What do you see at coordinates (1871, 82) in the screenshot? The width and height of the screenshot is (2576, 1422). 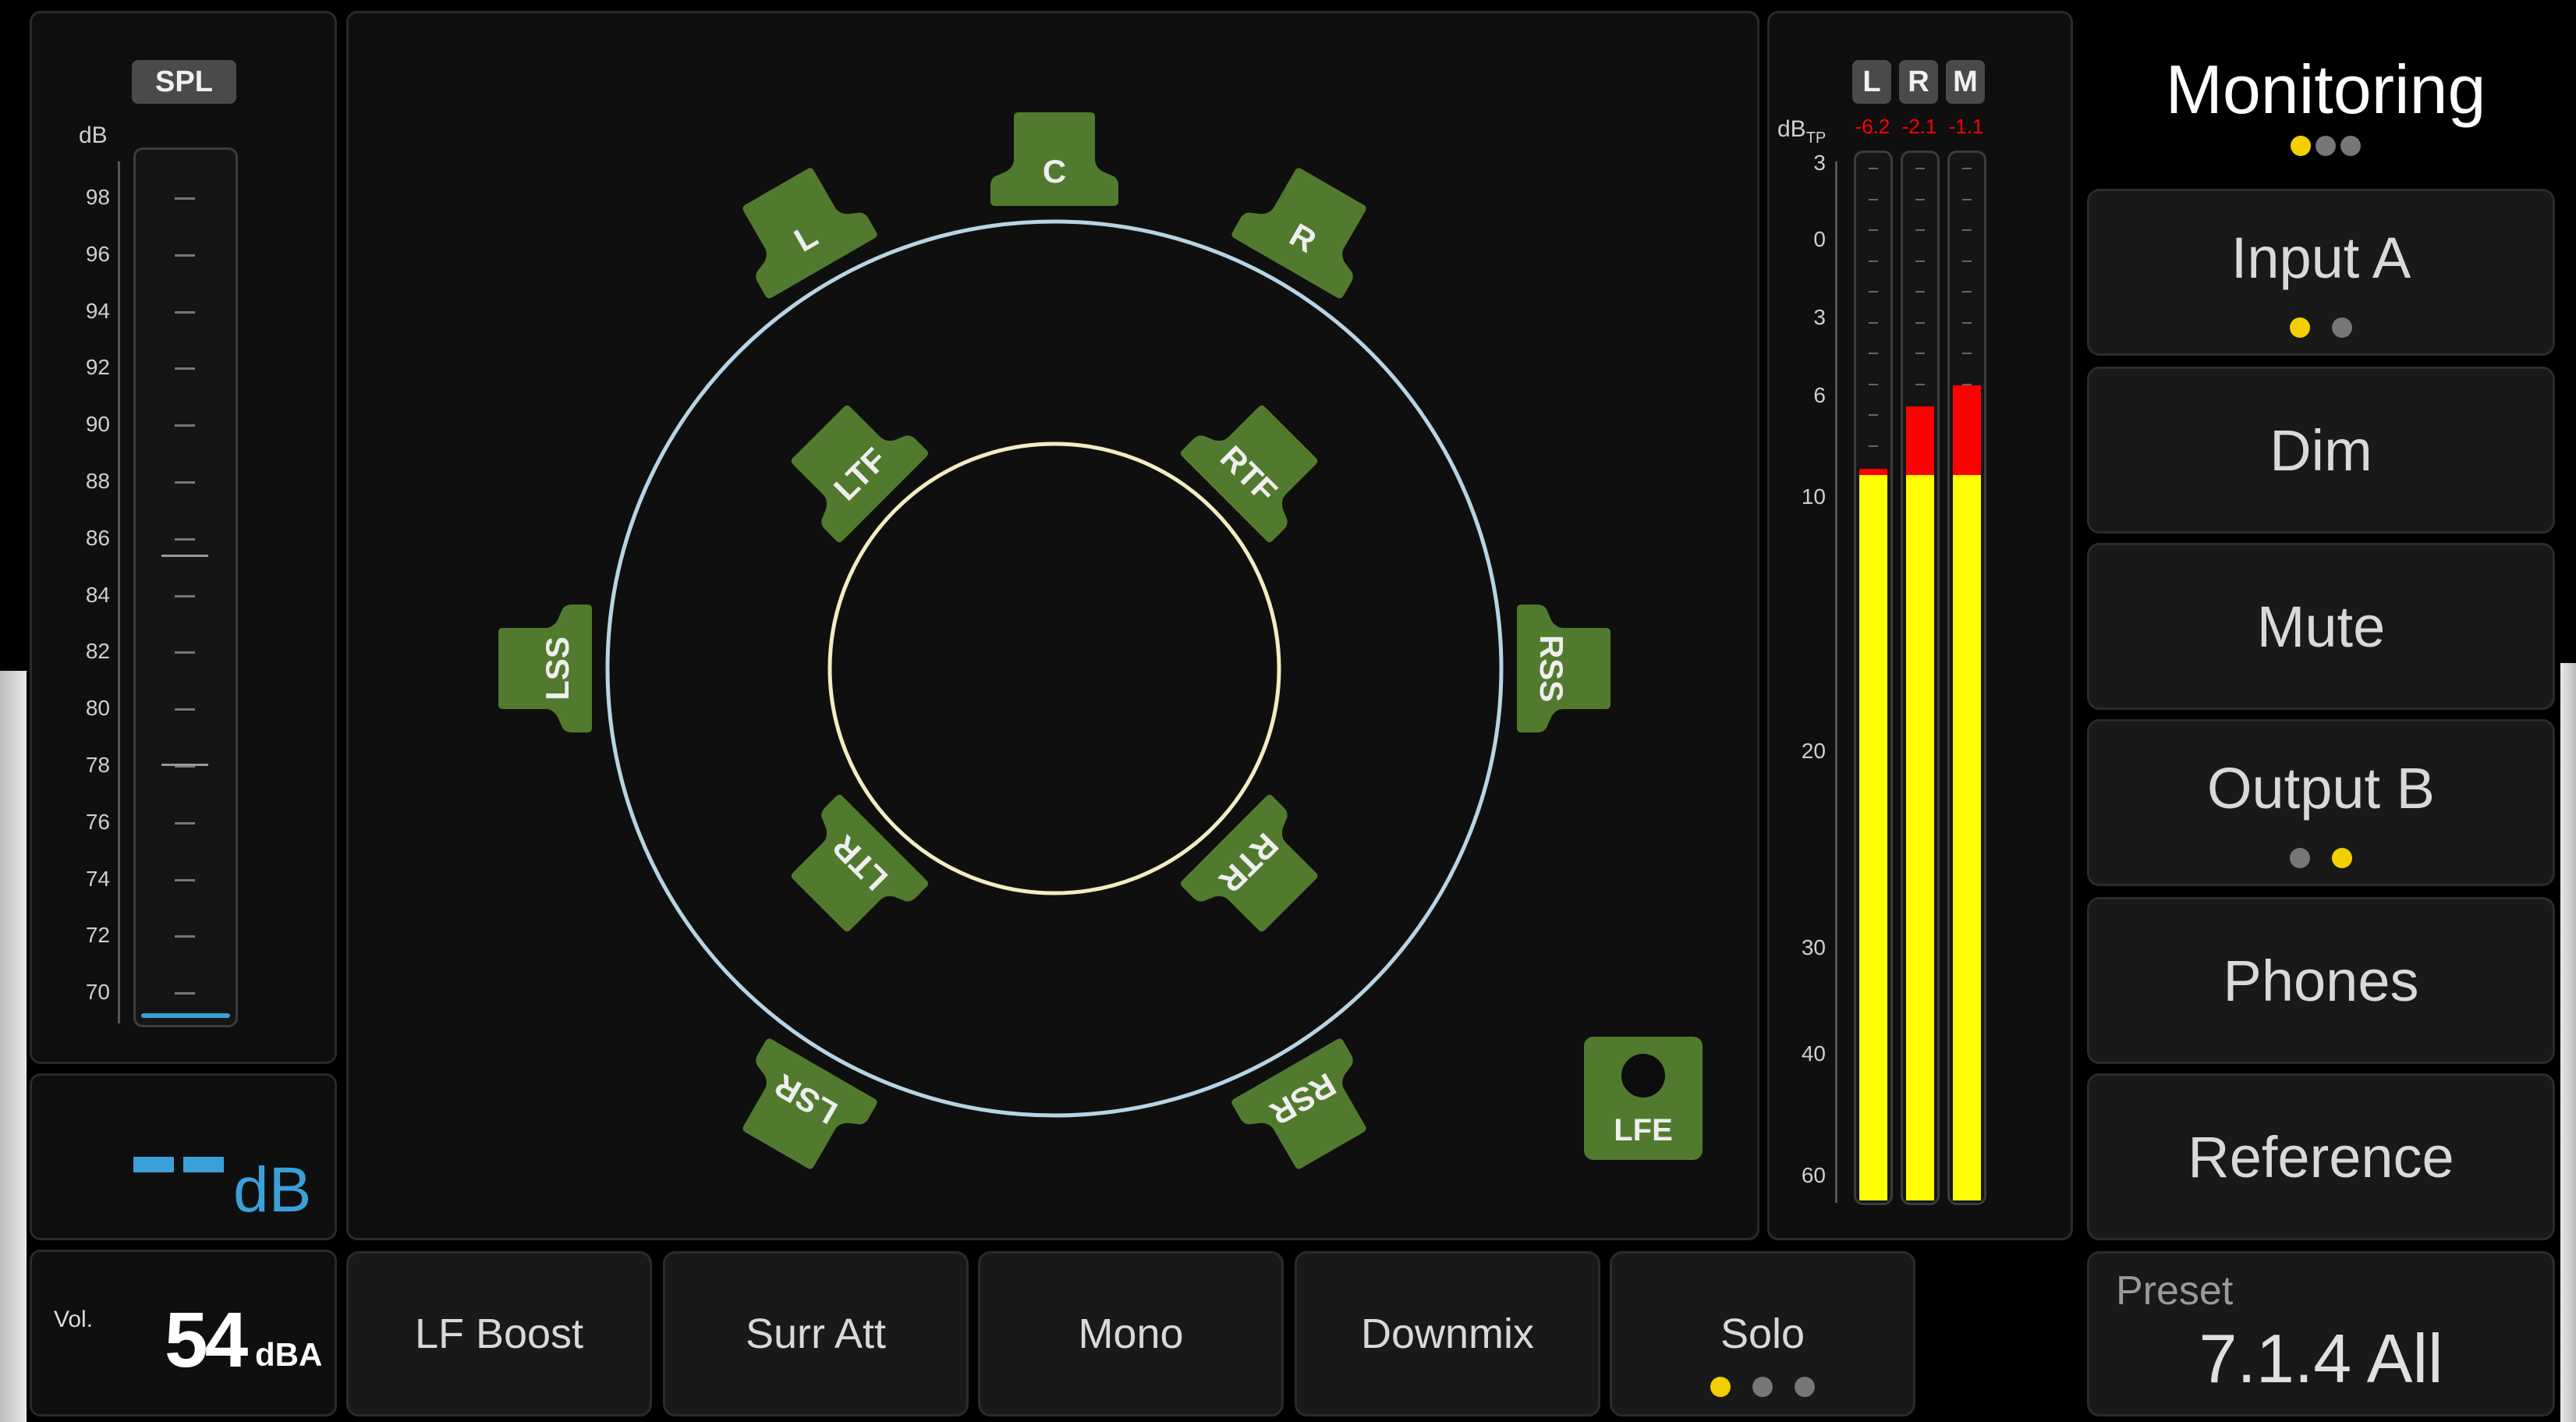 I see `meter-channel-l: L` at bounding box center [1871, 82].